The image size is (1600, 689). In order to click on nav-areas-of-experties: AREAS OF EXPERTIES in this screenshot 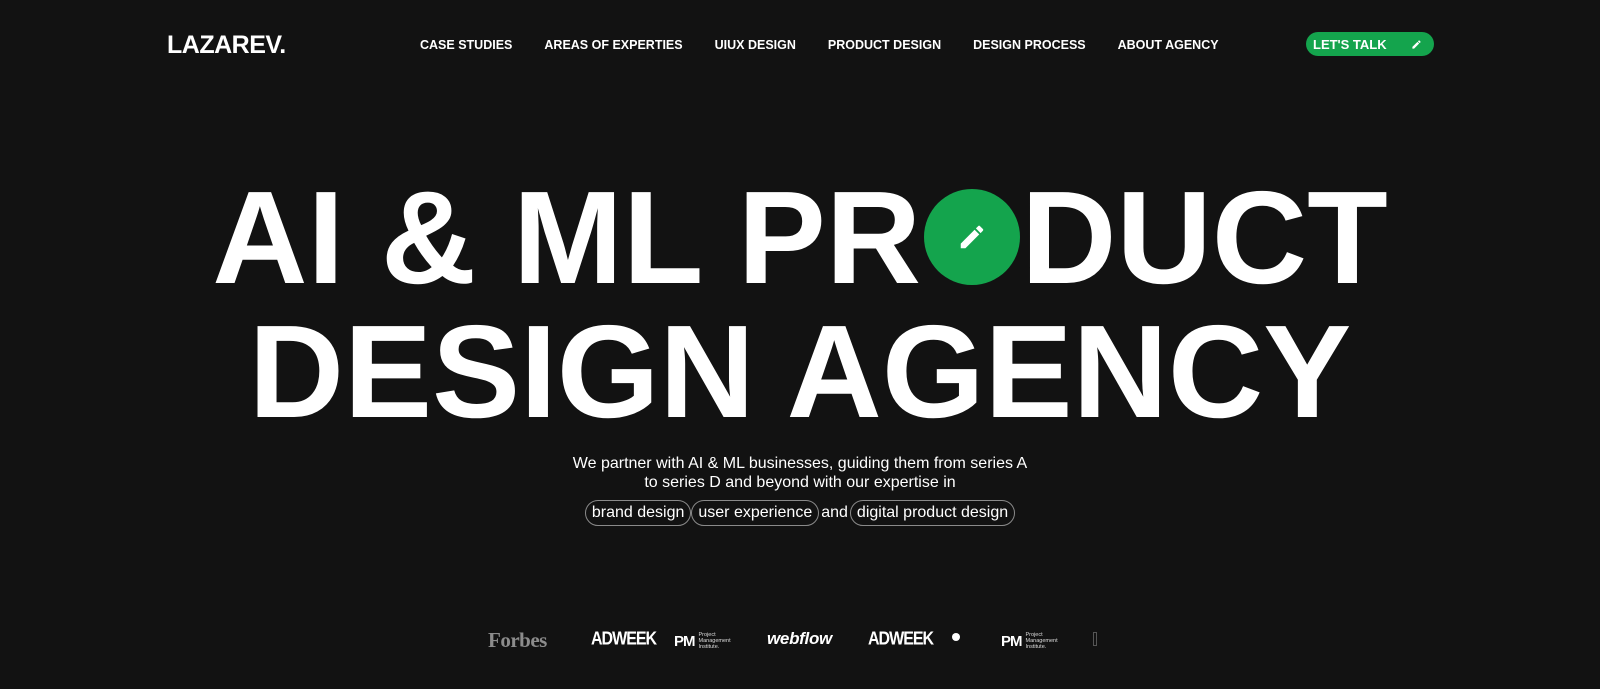, I will do `click(613, 45)`.